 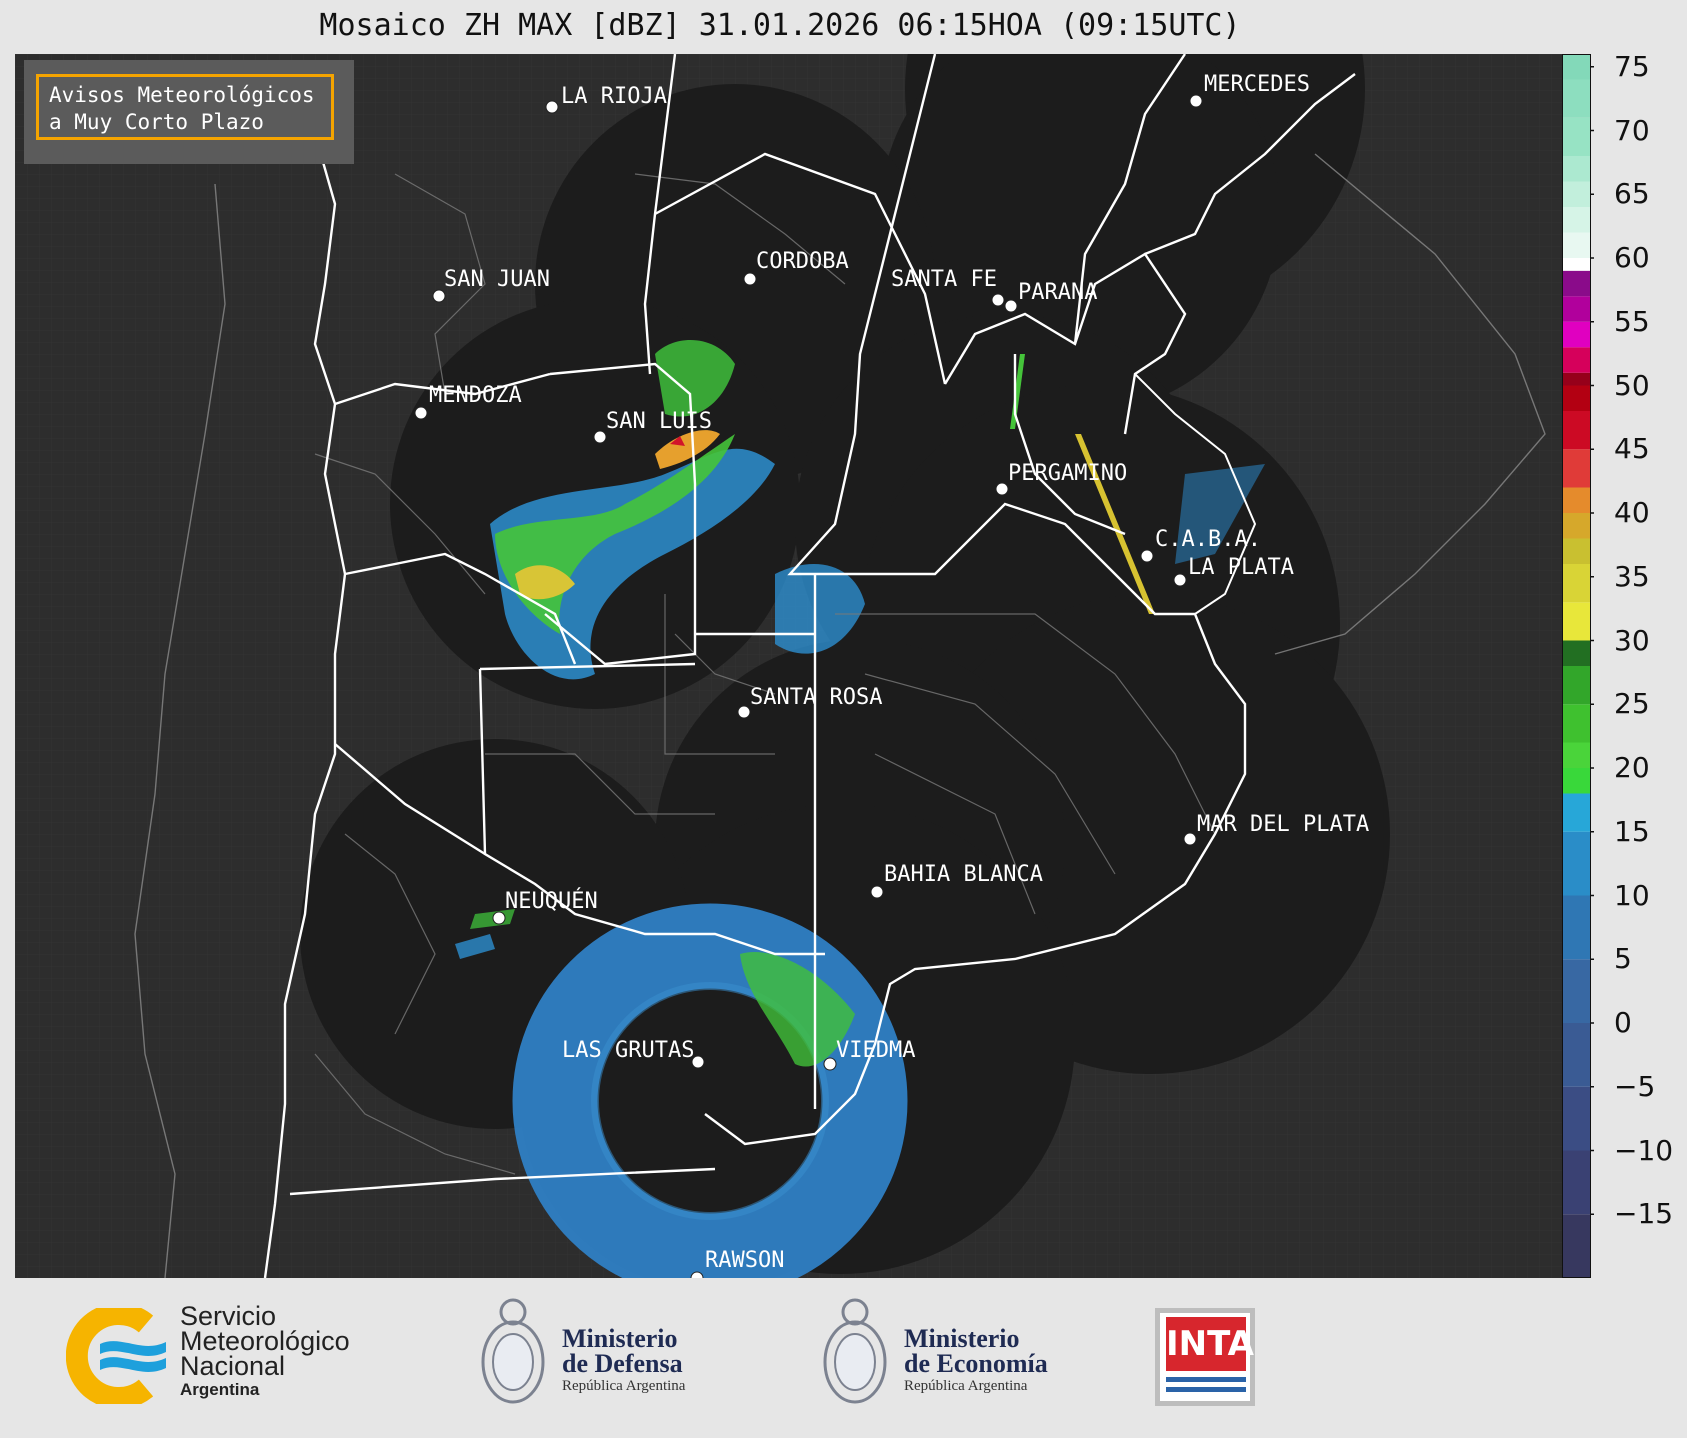 I want to click on colorbar-tick-label: 30, so click(x=1632, y=640).